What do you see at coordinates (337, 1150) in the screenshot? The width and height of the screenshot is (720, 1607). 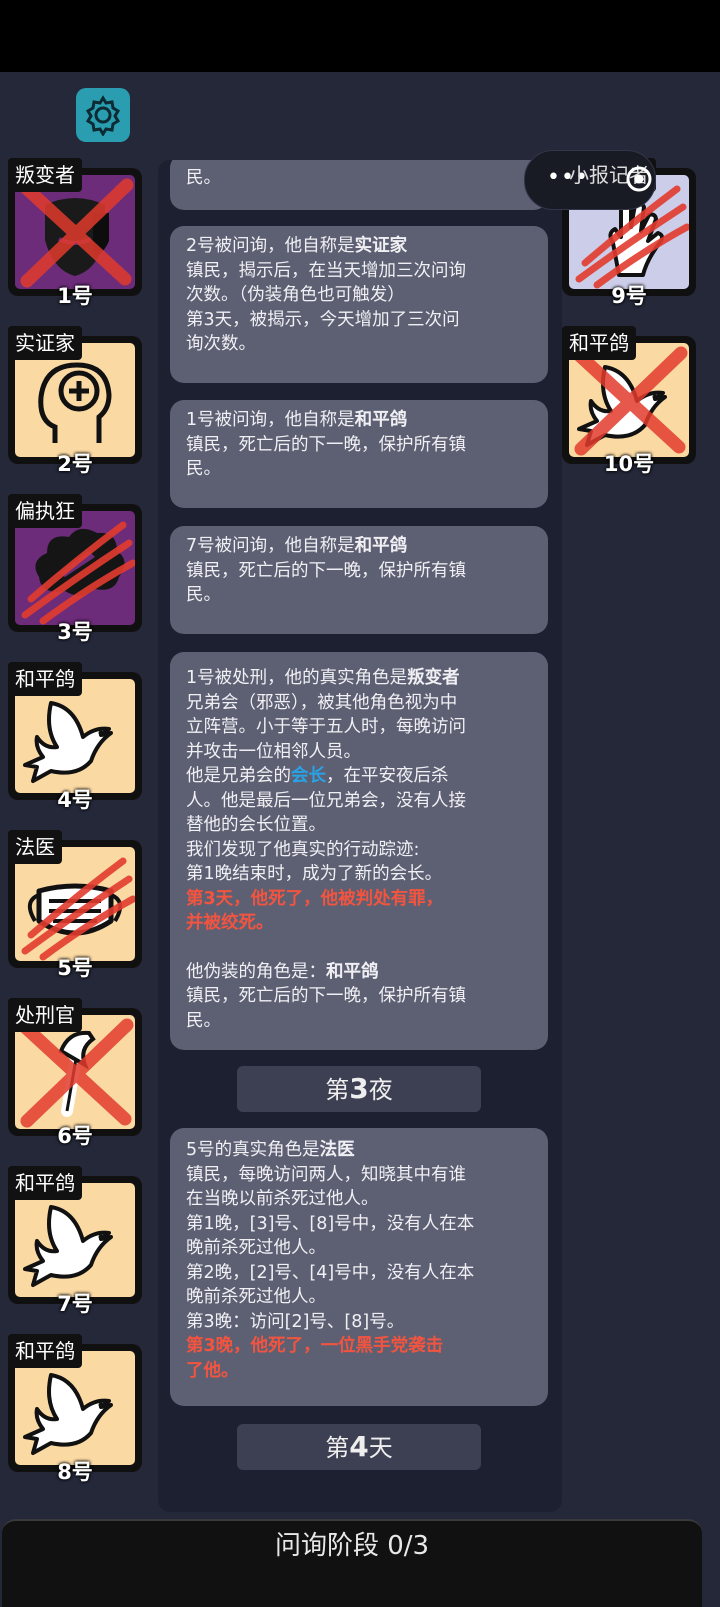 I see `role-name: 法医` at bounding box center [337, 1150].